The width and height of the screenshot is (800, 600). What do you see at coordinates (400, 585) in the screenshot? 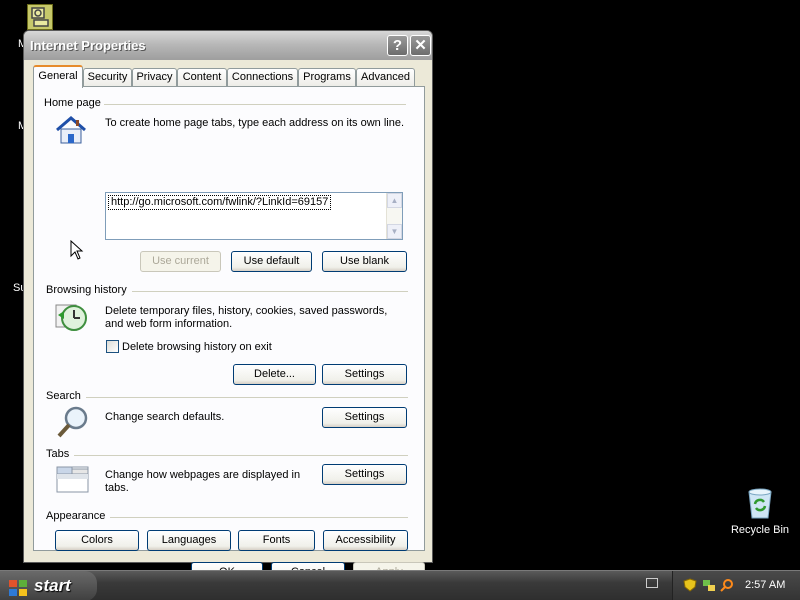
I see `taskbar: start 2:57 AM` at bounding box center [400, 585].